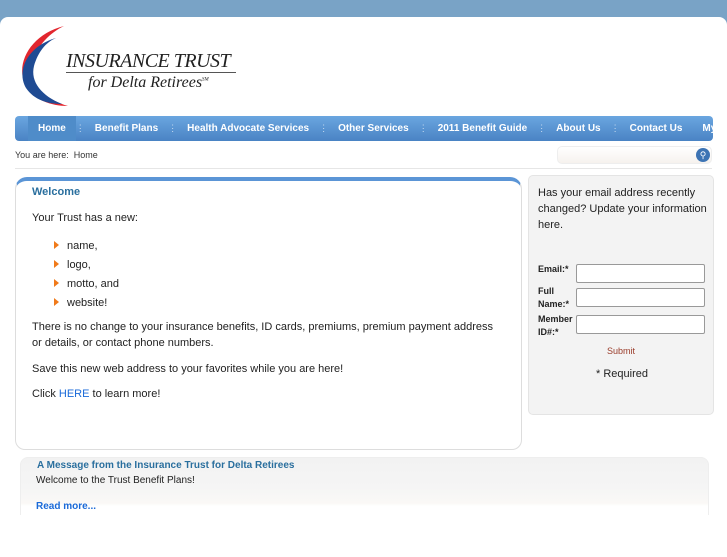 This screenshot has height=557, width=727. Describe the element at coordinates (640, 273) in the screenshot. I see `email-field` at that location.